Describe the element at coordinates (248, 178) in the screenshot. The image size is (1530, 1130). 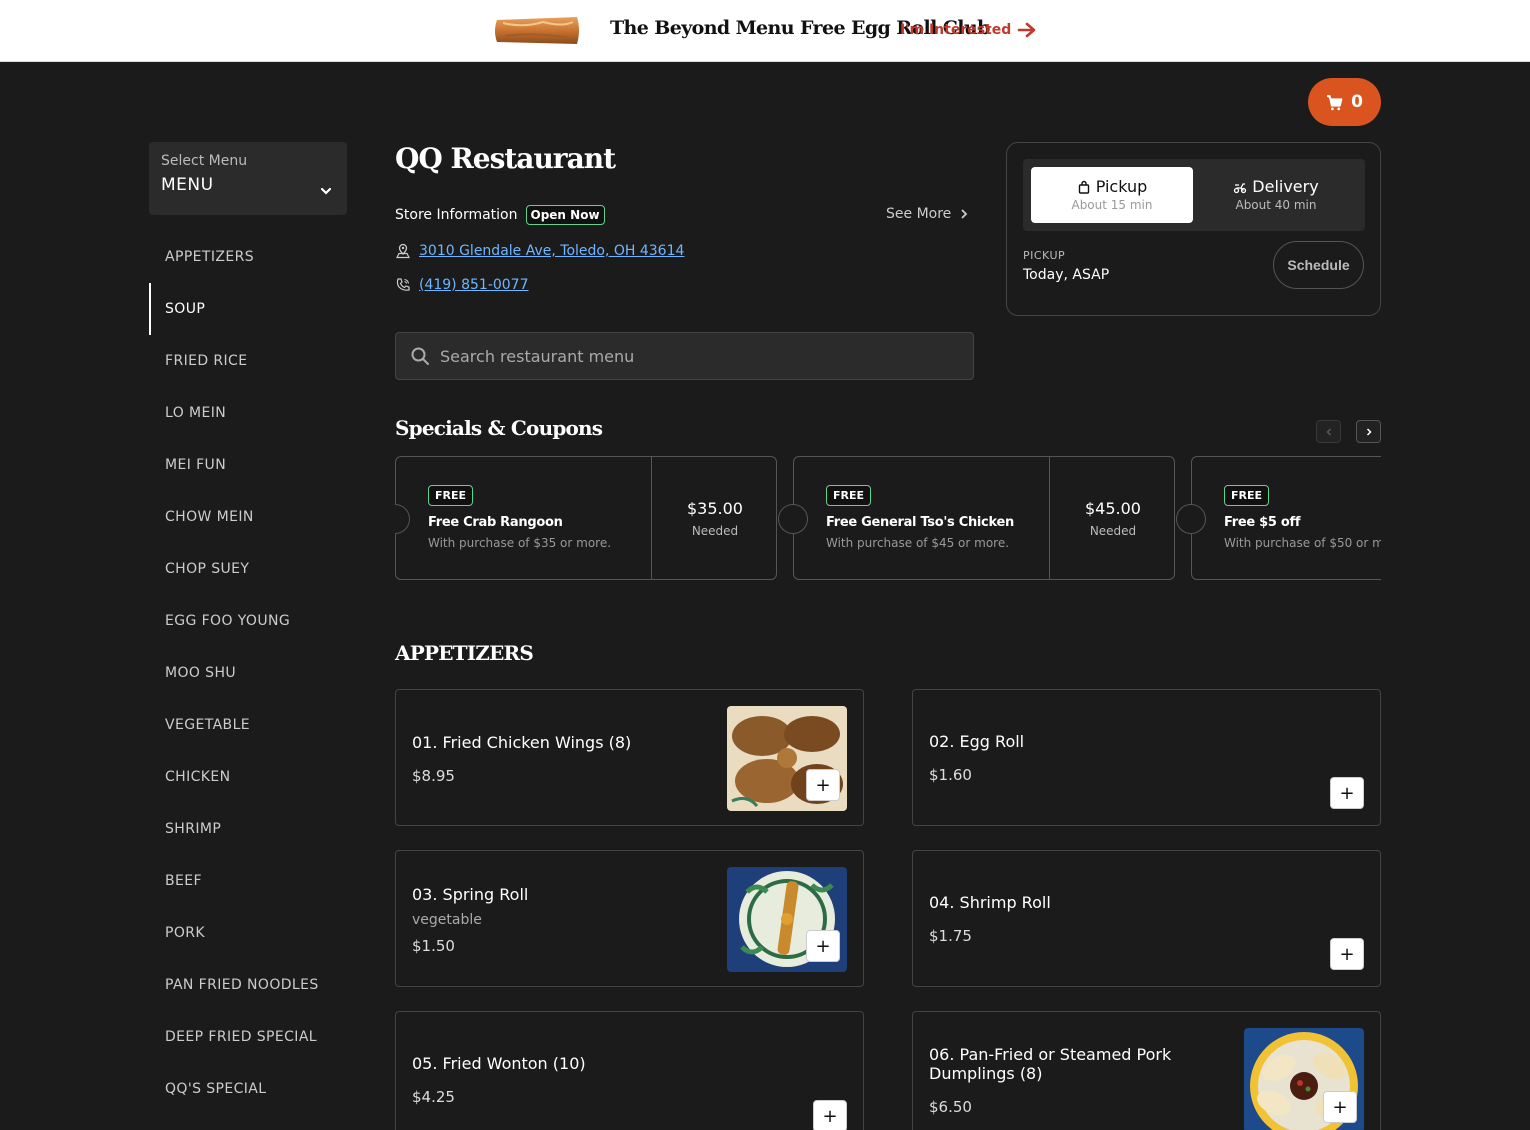
I see `menu-select: Select Menu MENU` at that location.